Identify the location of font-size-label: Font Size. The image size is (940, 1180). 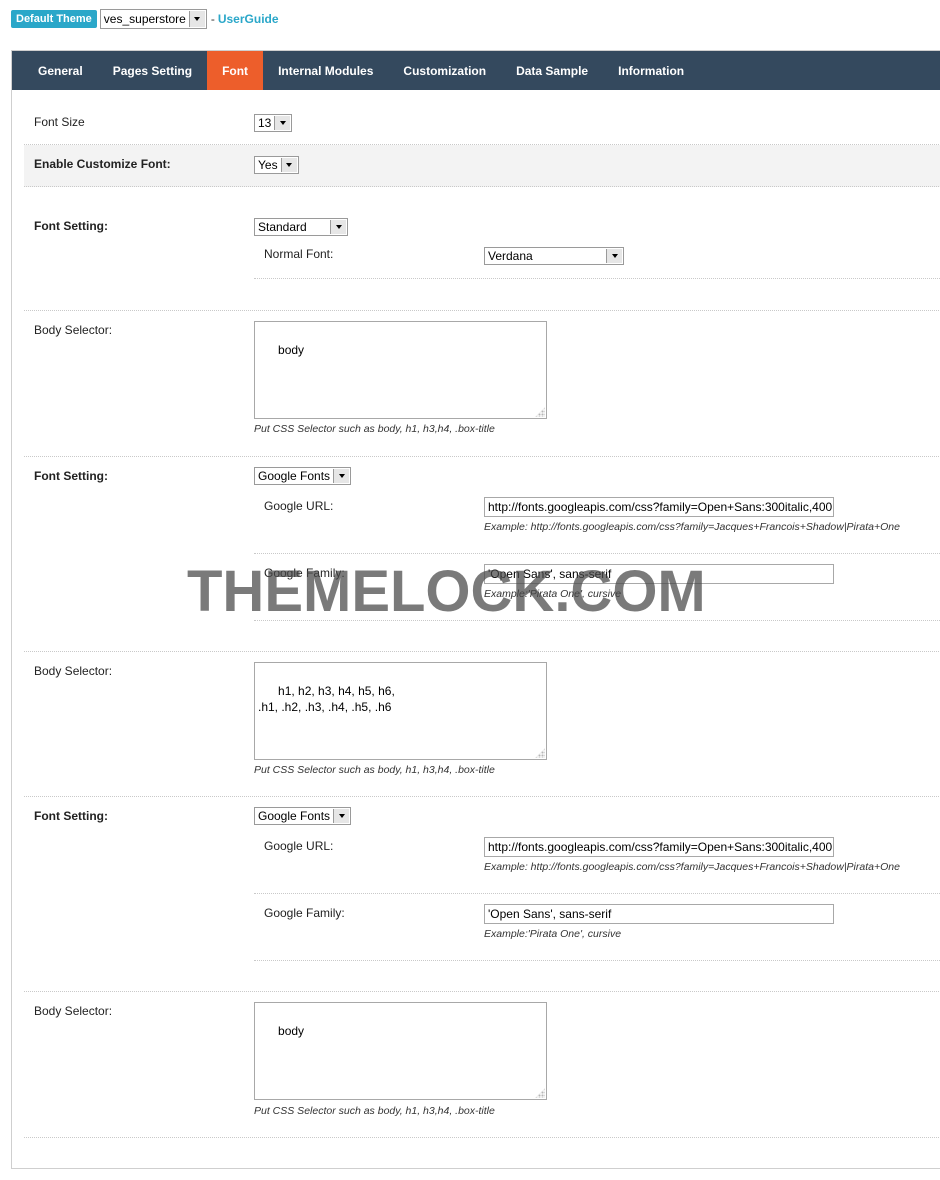
(59, 122).